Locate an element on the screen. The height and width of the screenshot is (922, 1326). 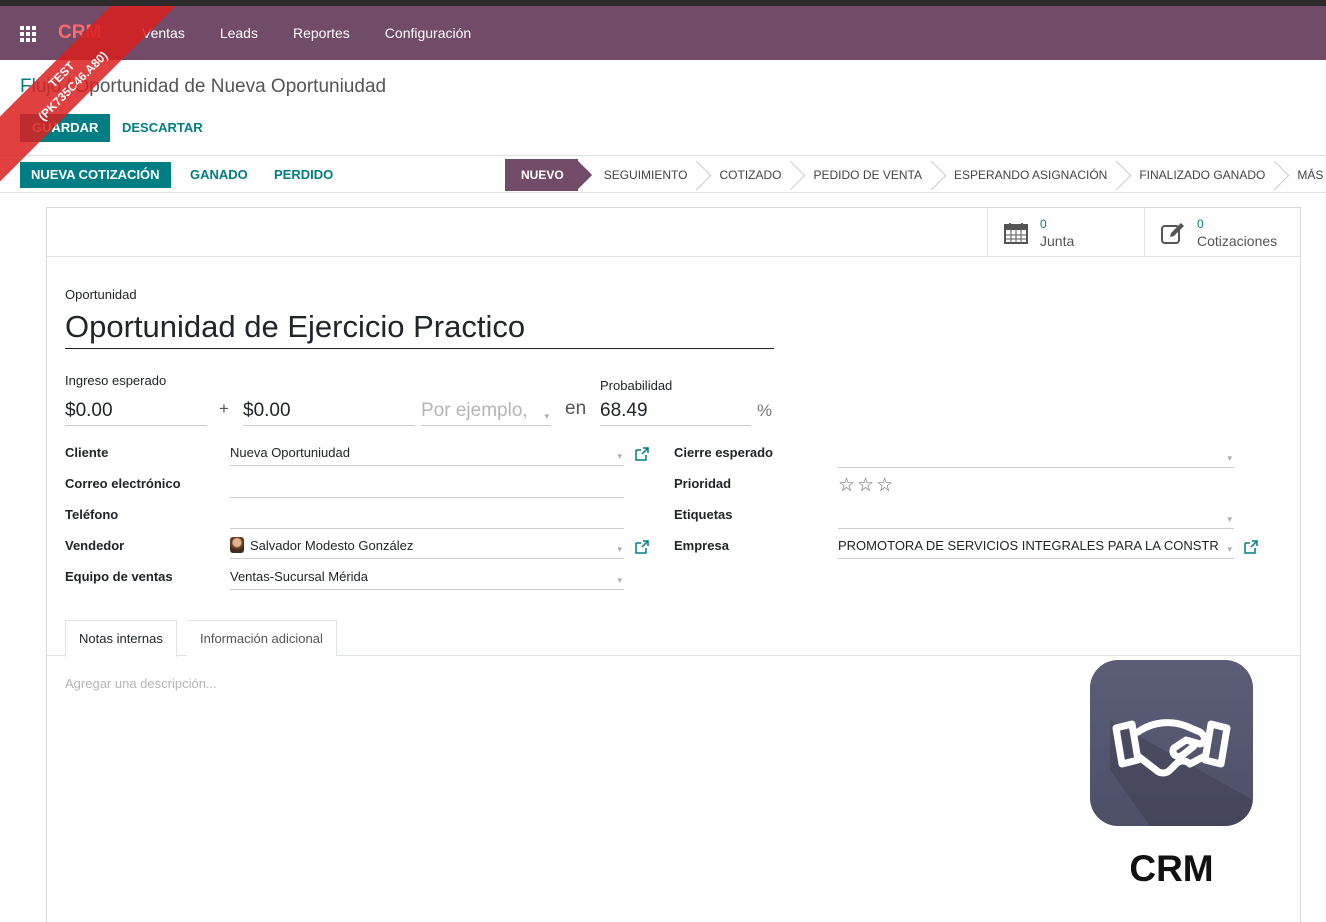
crm-logo-caption: CRM is located at coordinates (1171, 868).